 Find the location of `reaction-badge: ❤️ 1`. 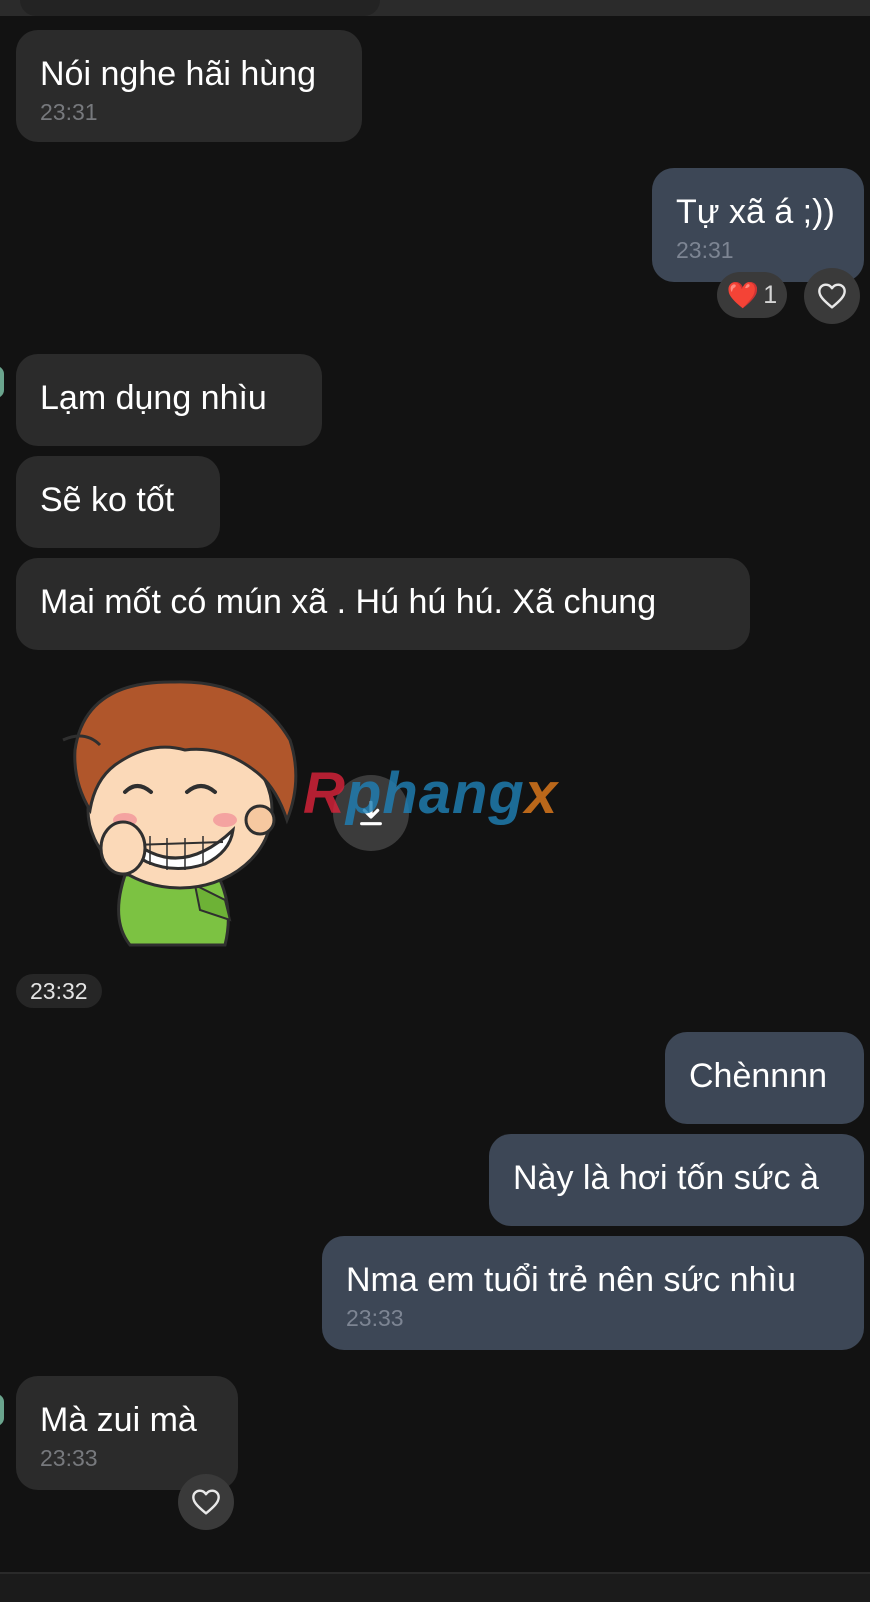

reaction-badge: ❤️ 1 is located at coordinates (752, 295).